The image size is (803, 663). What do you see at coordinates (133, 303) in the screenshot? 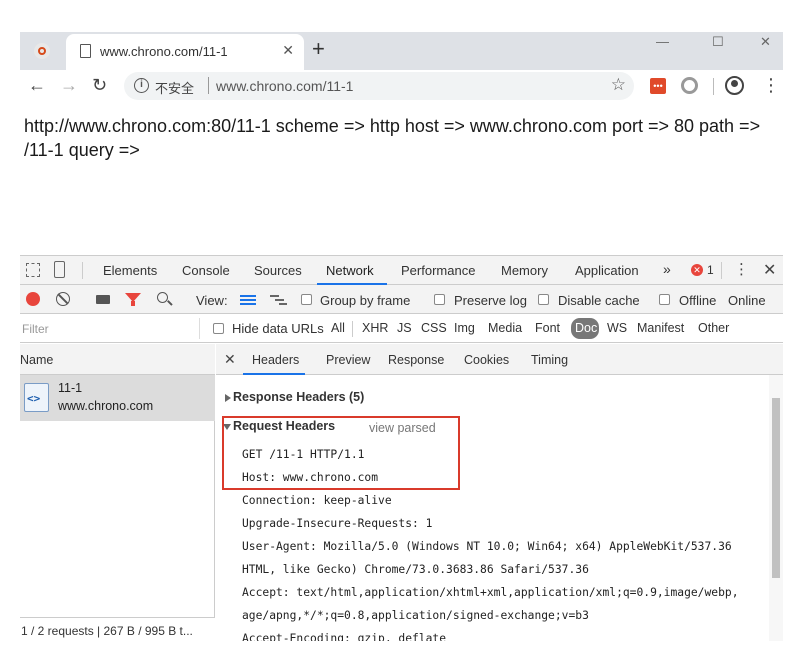
I see `filter-funnel-stem` at bounding box center [133, 303].